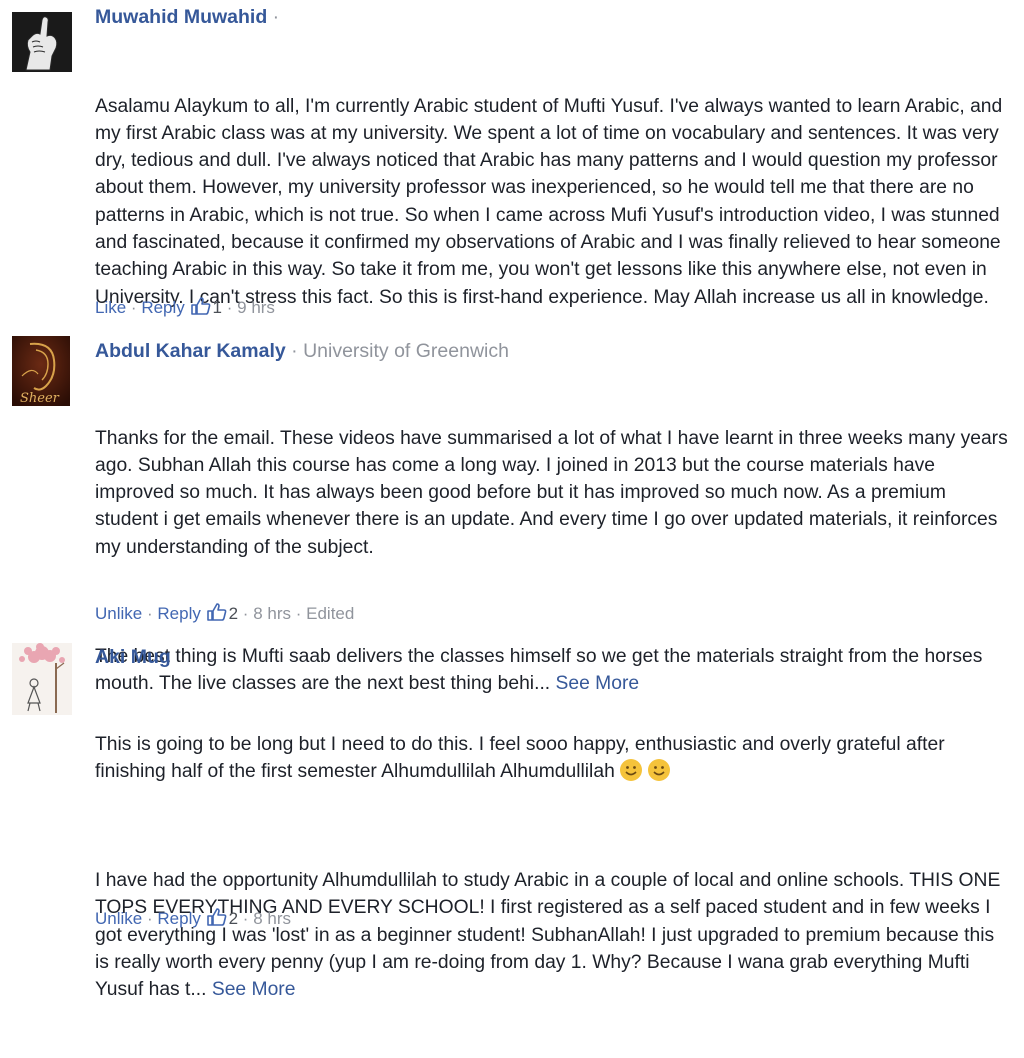  Describe the element at coordinates (110, 307) in the screenshot. I see `like-button: Like` at that location.